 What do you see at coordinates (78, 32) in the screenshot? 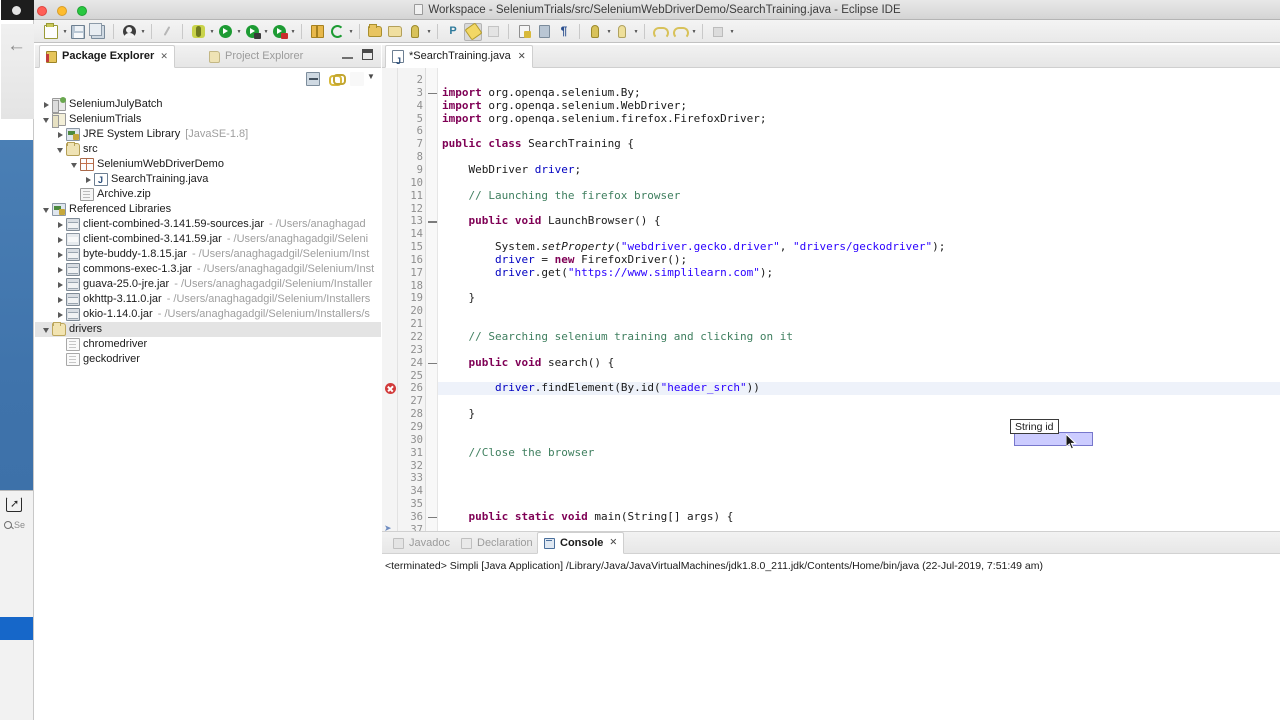
I see `save-icon` at bounding box center [78, 32].